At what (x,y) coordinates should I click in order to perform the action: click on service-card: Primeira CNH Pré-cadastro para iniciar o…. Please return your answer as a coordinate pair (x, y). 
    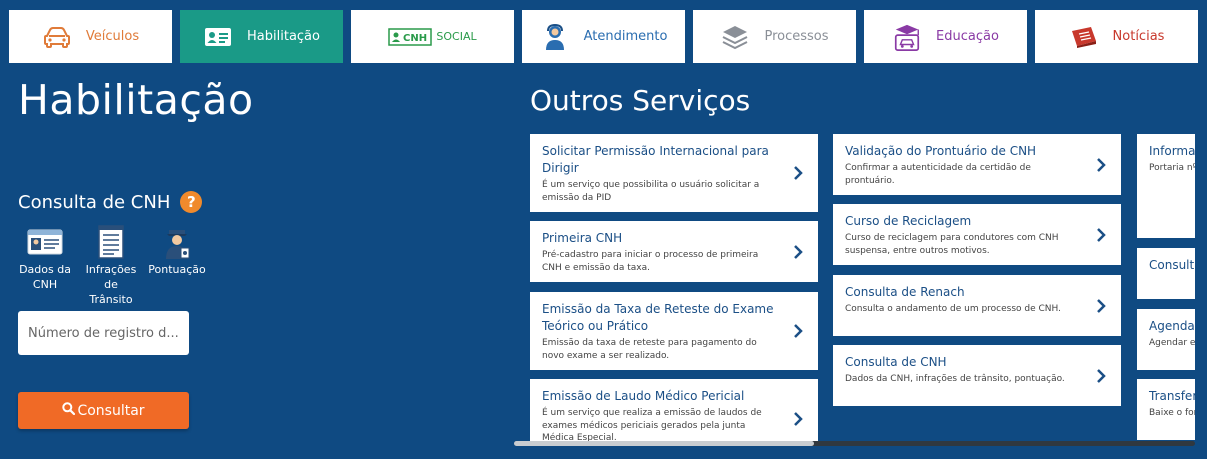
    Looking at the image, I should click on (674, 251).